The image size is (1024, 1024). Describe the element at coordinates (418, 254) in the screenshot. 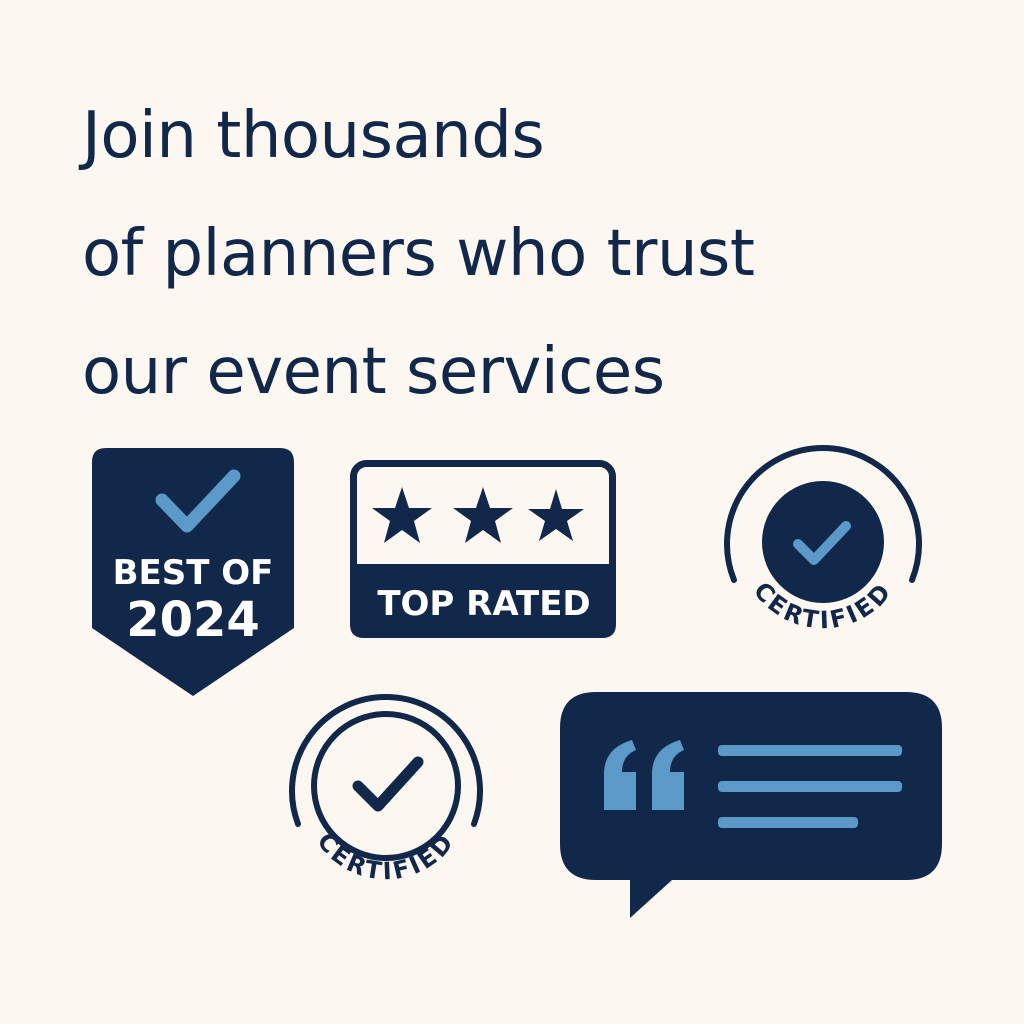

I see `headline-line-2: of planners who trust` at that location.